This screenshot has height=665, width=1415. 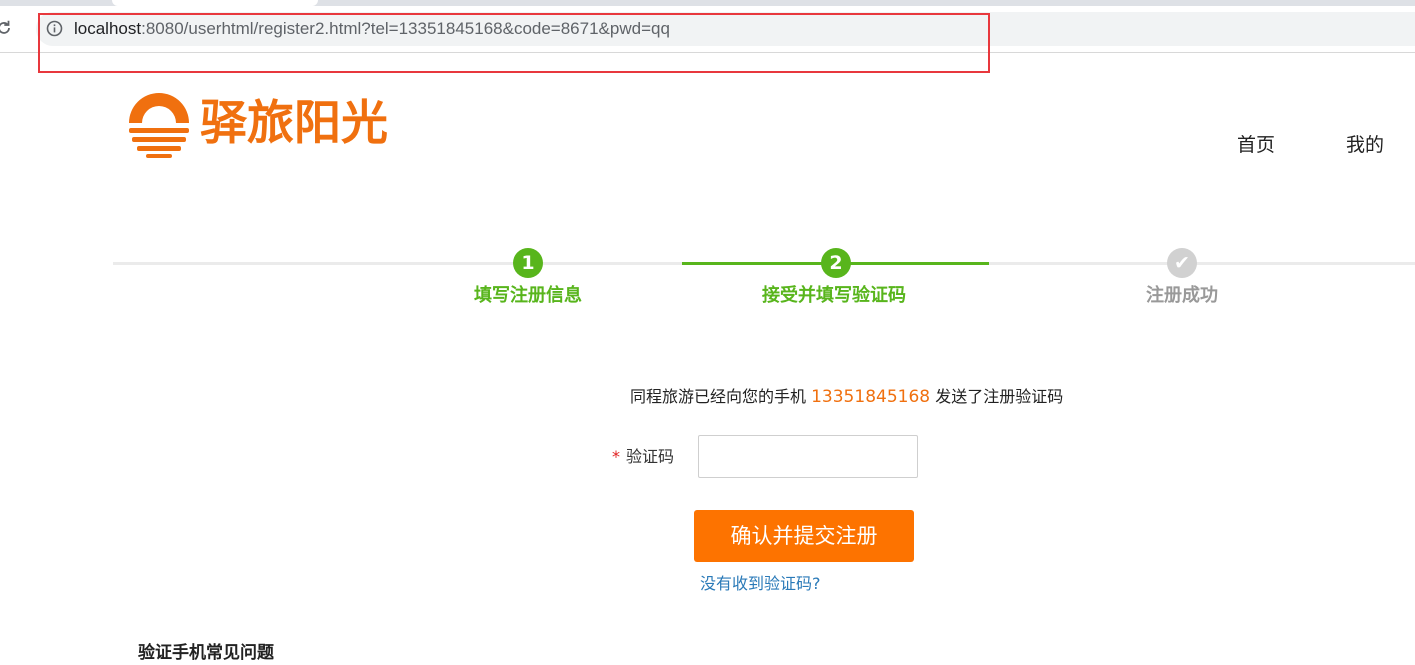 What do you see at coordinates (294, 123) in the screenshot?
I see `logo-text: 驿旅阳光` at bounding box center [294, 123].